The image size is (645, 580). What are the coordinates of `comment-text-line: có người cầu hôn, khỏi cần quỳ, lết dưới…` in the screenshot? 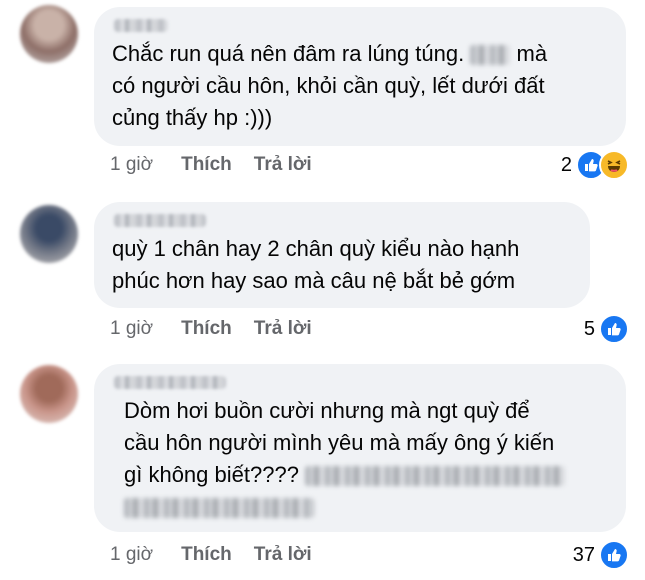 It's located at (328, 85).